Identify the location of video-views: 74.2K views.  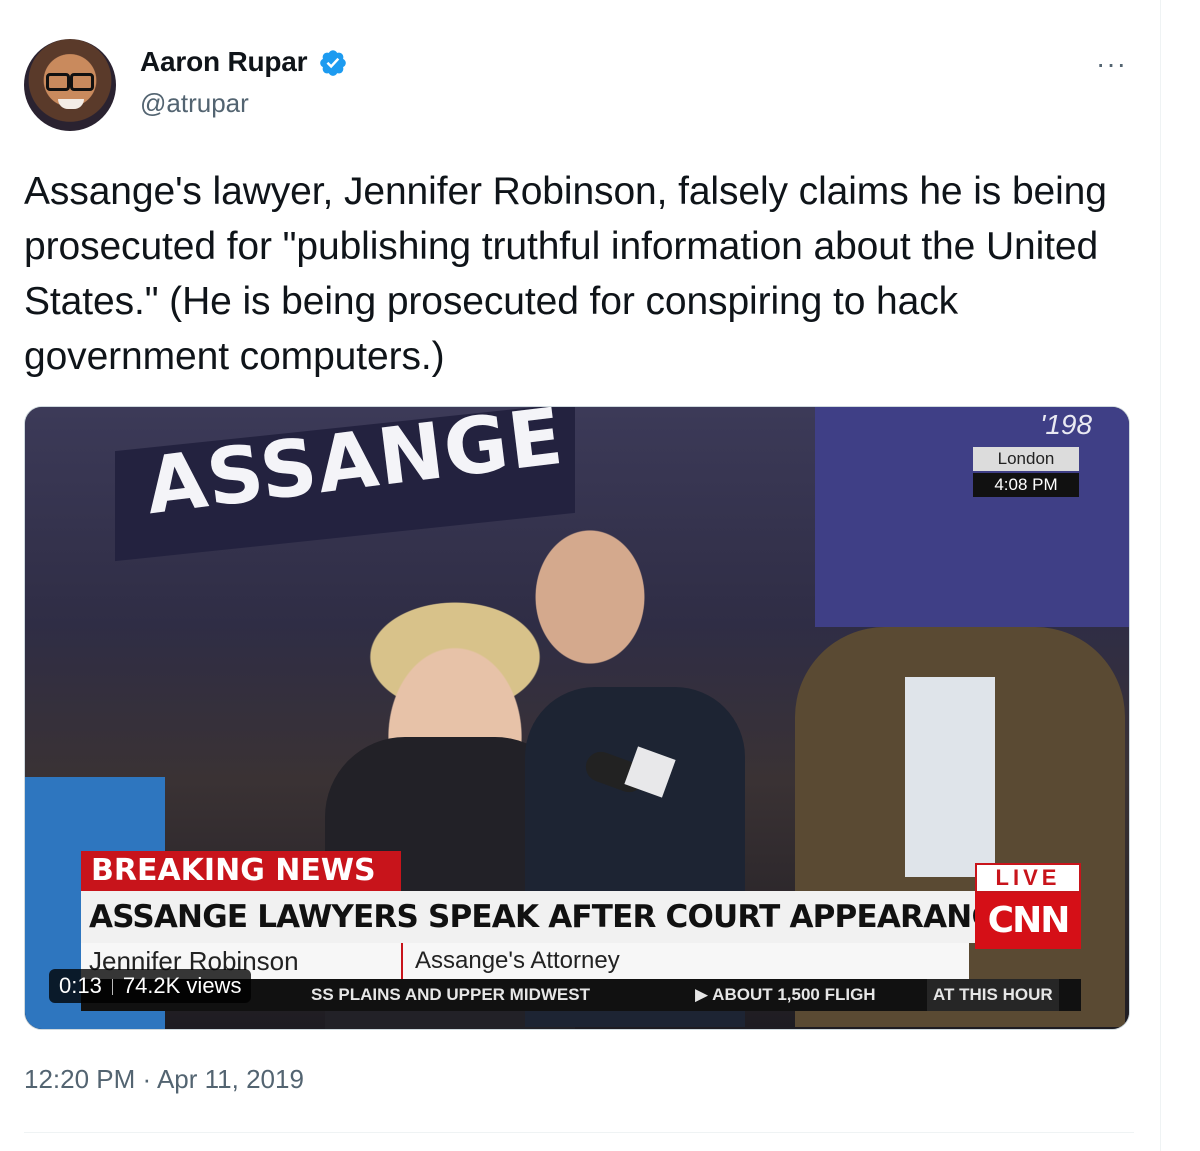
(182, 985).